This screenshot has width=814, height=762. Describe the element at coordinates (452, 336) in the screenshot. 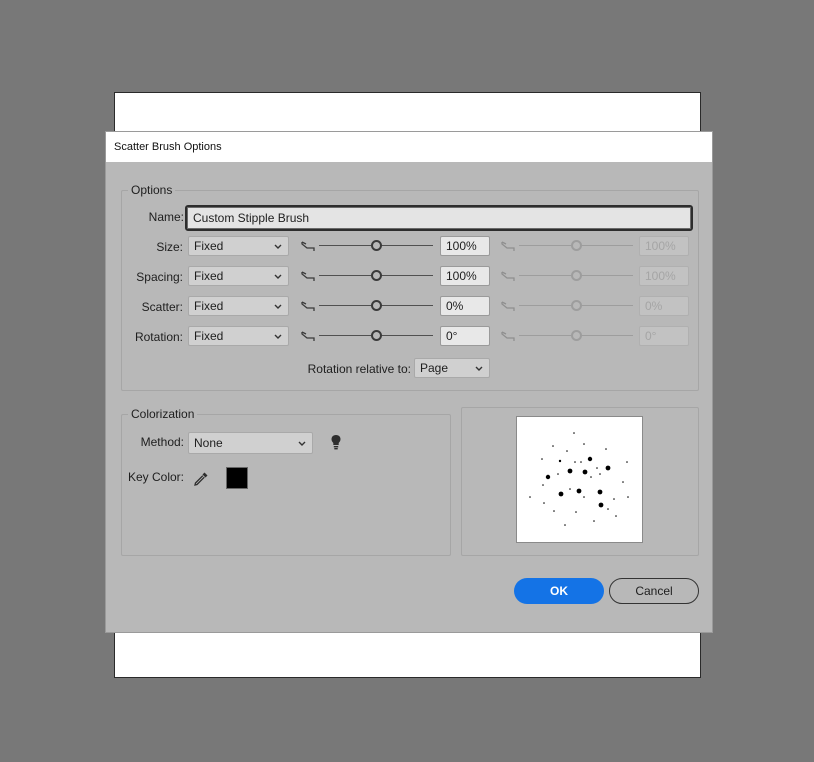

I see `rotation-value: 0°` at that location.